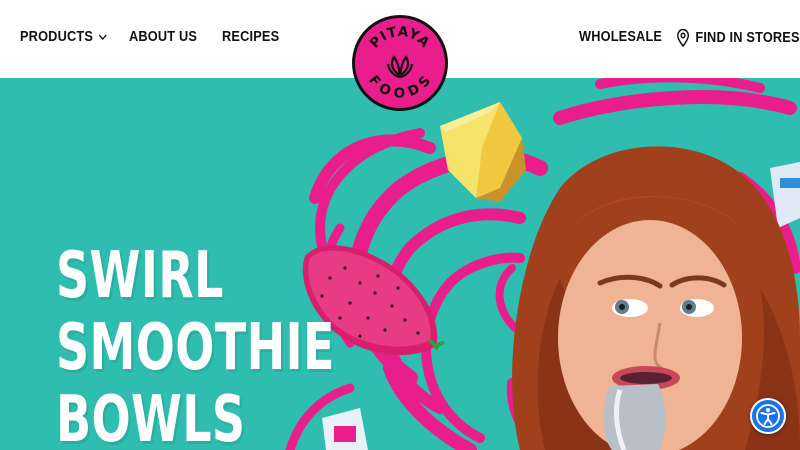 The height and width of the screenshot is (450, 800). I want to click on accessibility-icon, so click(768, 416).